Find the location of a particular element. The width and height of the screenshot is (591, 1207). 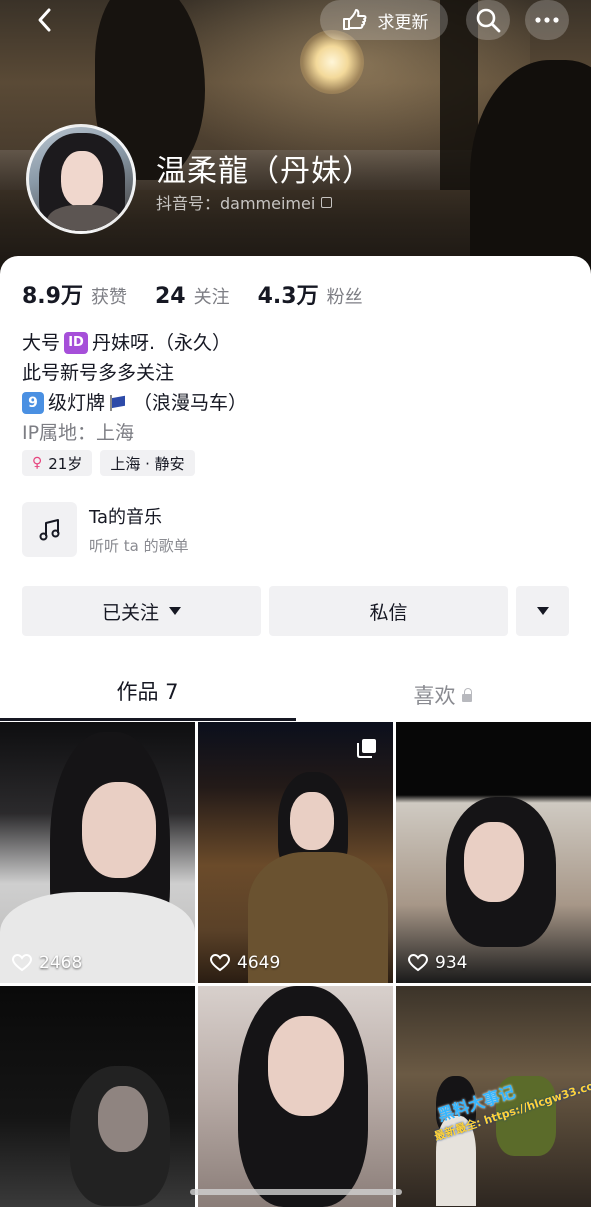

like-count-text: 2468 is located at coordinates (61, 963).